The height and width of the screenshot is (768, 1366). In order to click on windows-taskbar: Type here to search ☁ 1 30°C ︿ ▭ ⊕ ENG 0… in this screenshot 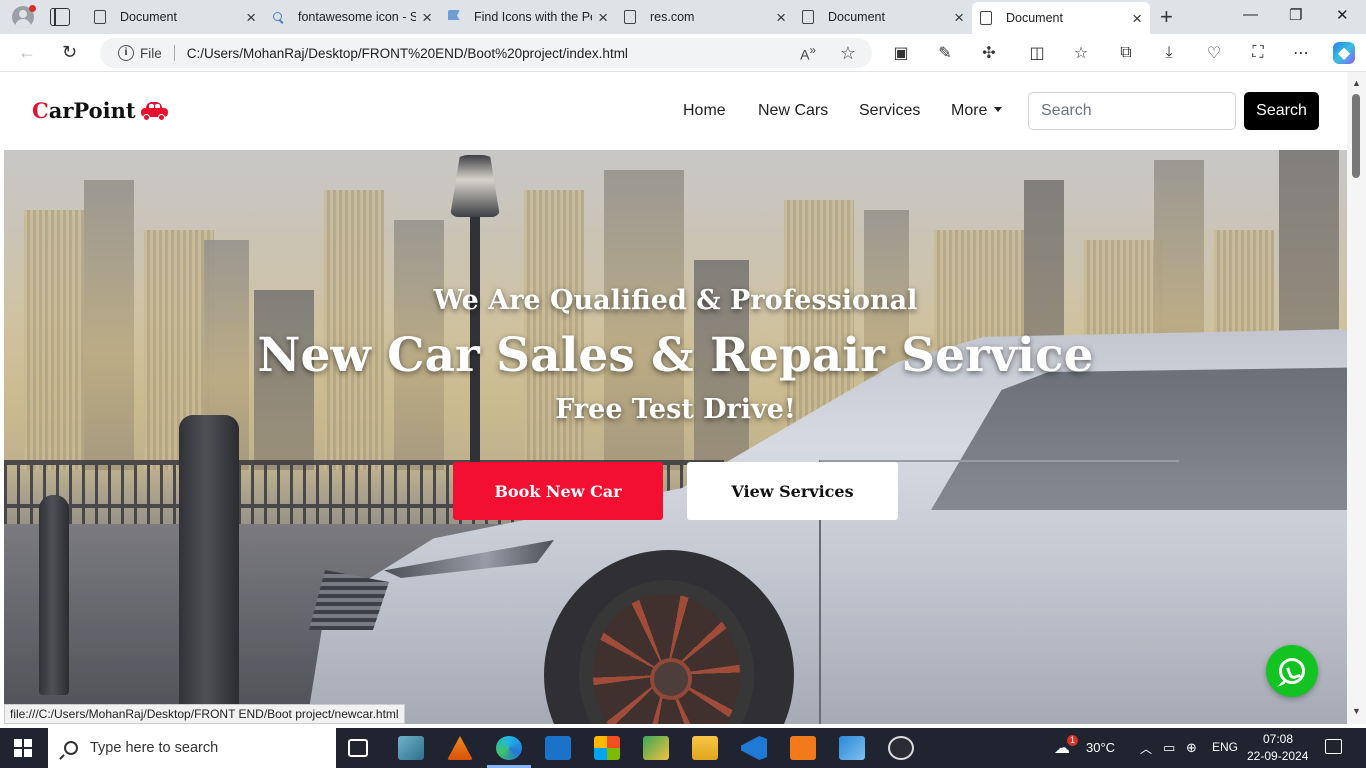, I will do `click(683, 748)`.